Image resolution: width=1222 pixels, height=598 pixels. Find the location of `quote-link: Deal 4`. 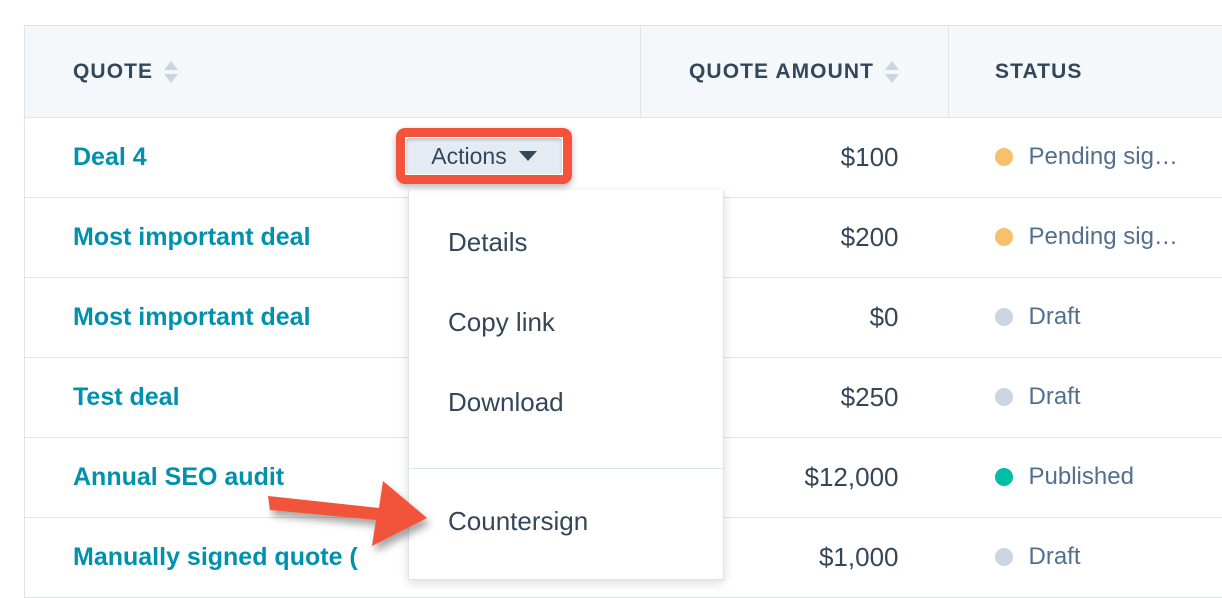

quote-link: Deal 4 is located at coordinates (110, 157).